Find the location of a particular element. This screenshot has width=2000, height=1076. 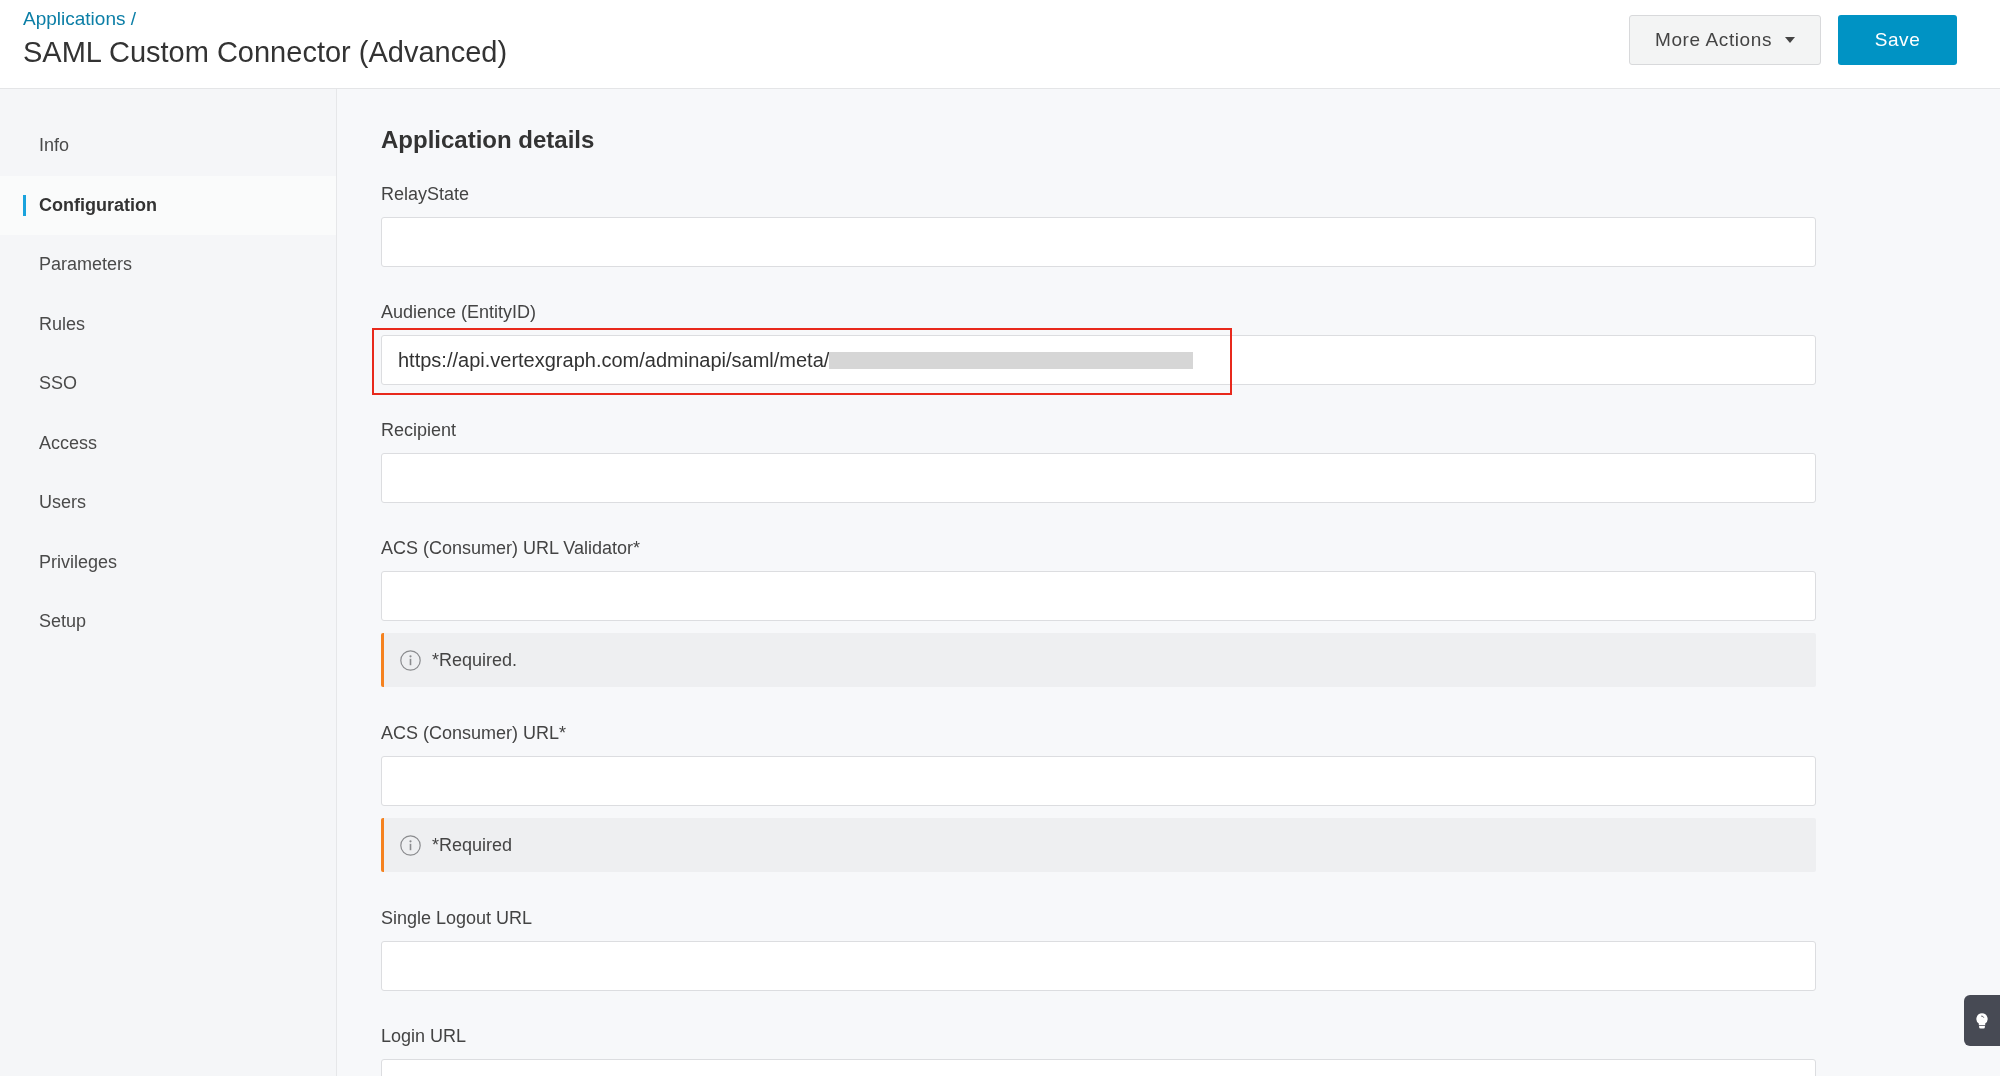

section-heading: Application details is located at coordinates (488, 140).